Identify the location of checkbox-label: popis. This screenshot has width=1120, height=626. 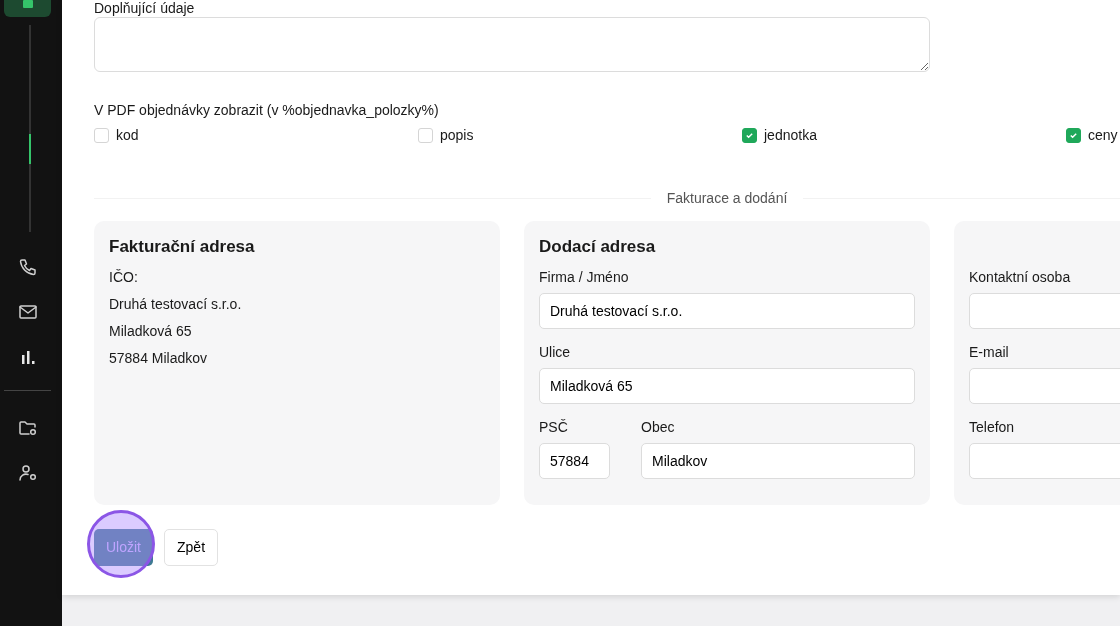
(457, 135).